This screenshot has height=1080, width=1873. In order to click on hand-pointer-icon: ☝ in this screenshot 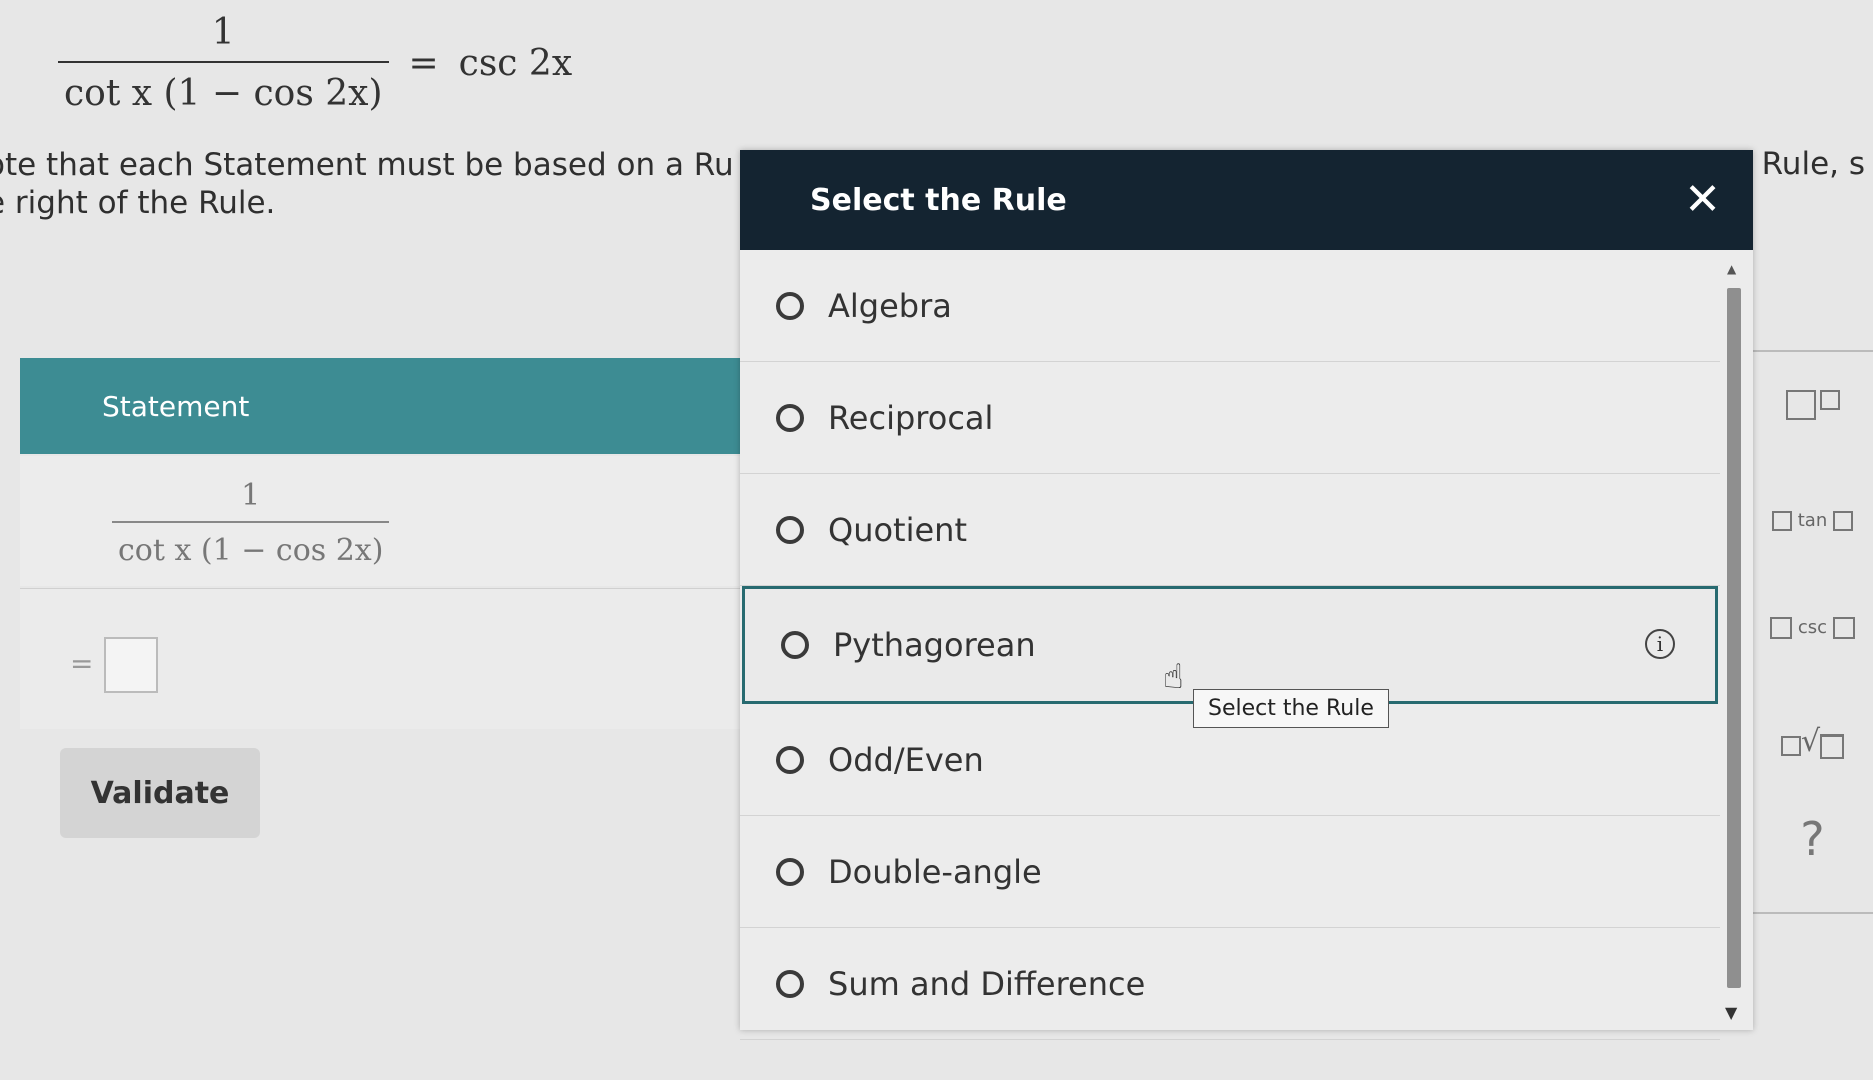, I will do `click(1173, 677)`.